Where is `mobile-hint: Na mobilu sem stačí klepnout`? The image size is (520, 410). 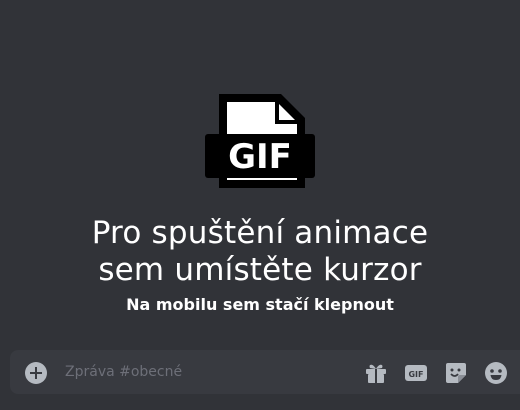
mobile-hint: Na mobilu sem stačí klepnout is located at coordinates (260, 304).